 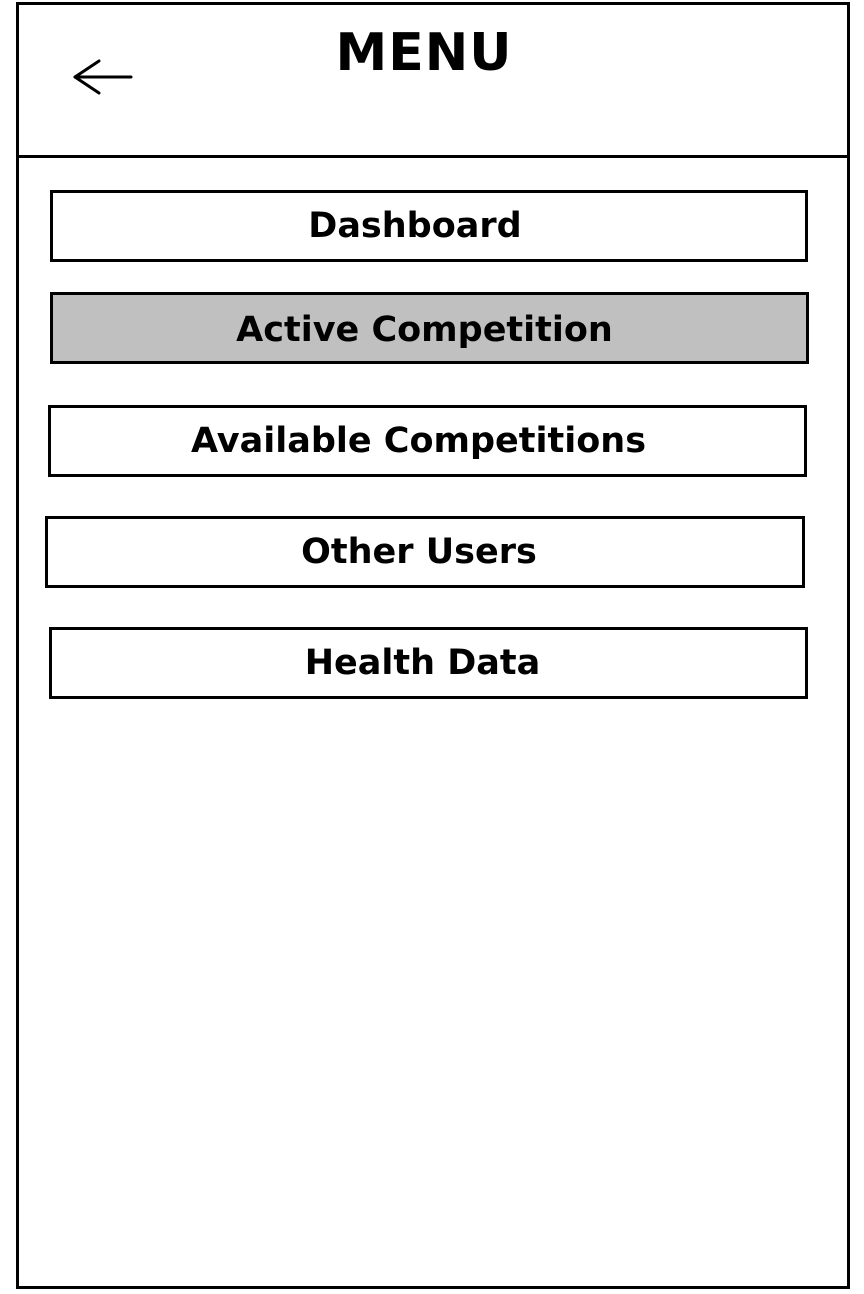 What do you see at coordinates (415, 226) in the screenshot?
I see `menu-item-label: Dashboard` at bounding box center [415, 226].